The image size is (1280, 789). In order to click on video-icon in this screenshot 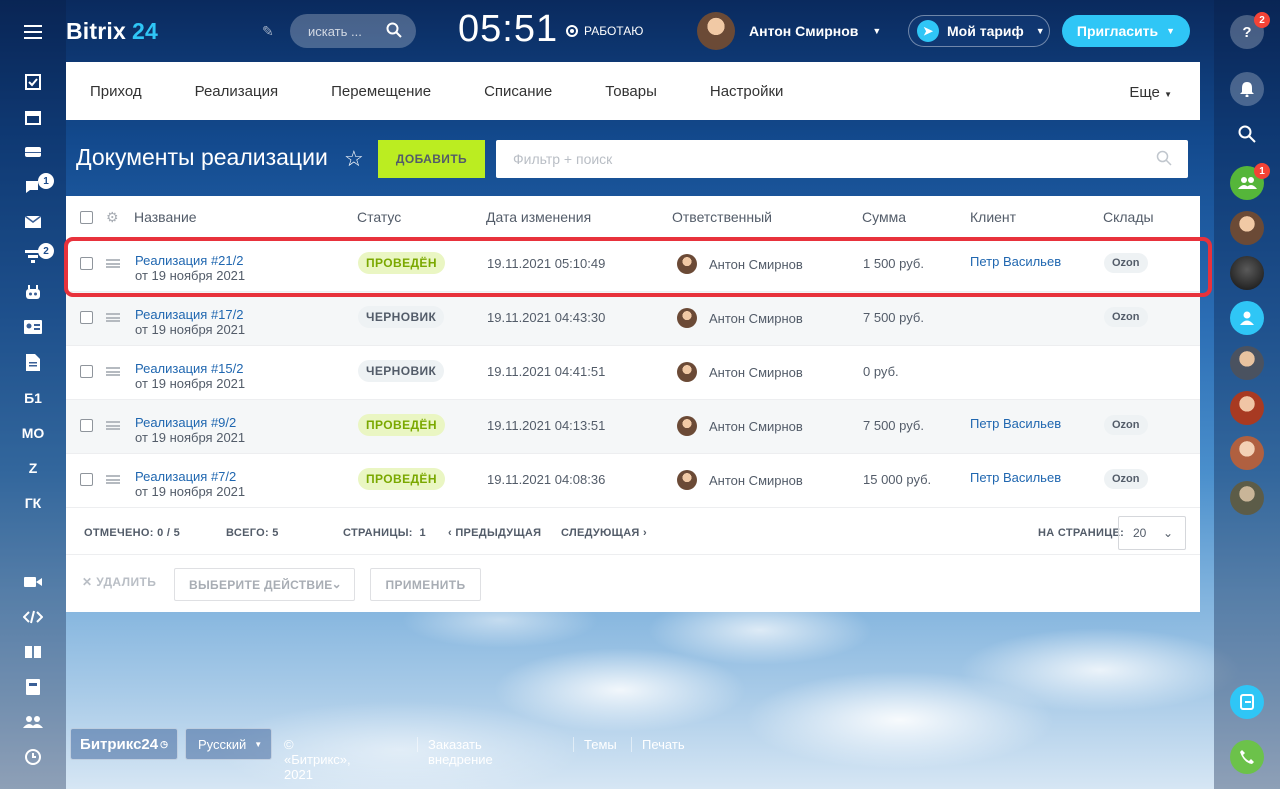, I will do `click(33, 582)`.